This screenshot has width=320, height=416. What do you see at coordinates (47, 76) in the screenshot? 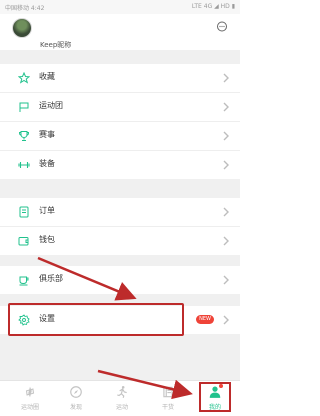
I see `menu-item-label: 收藏` at bounding box center [47, 76].